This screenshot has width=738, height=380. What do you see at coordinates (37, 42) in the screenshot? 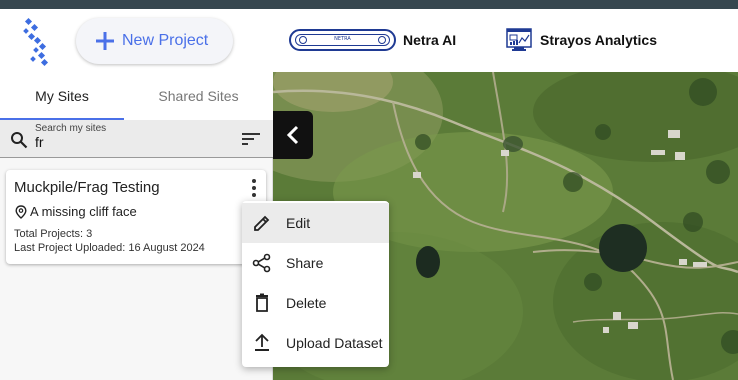
I see `app-logo` at bounding box center [37, 42].